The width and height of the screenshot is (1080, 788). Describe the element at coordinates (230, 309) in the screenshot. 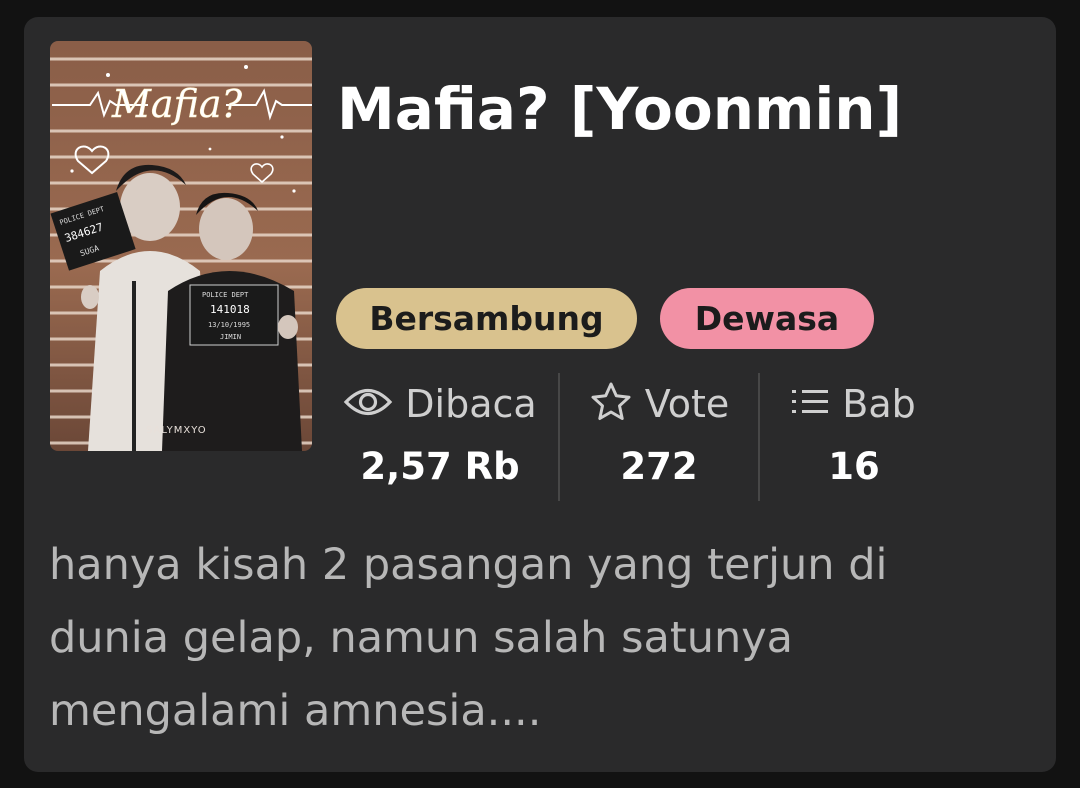

I see `cover-right-card-number: 141018` at that location.